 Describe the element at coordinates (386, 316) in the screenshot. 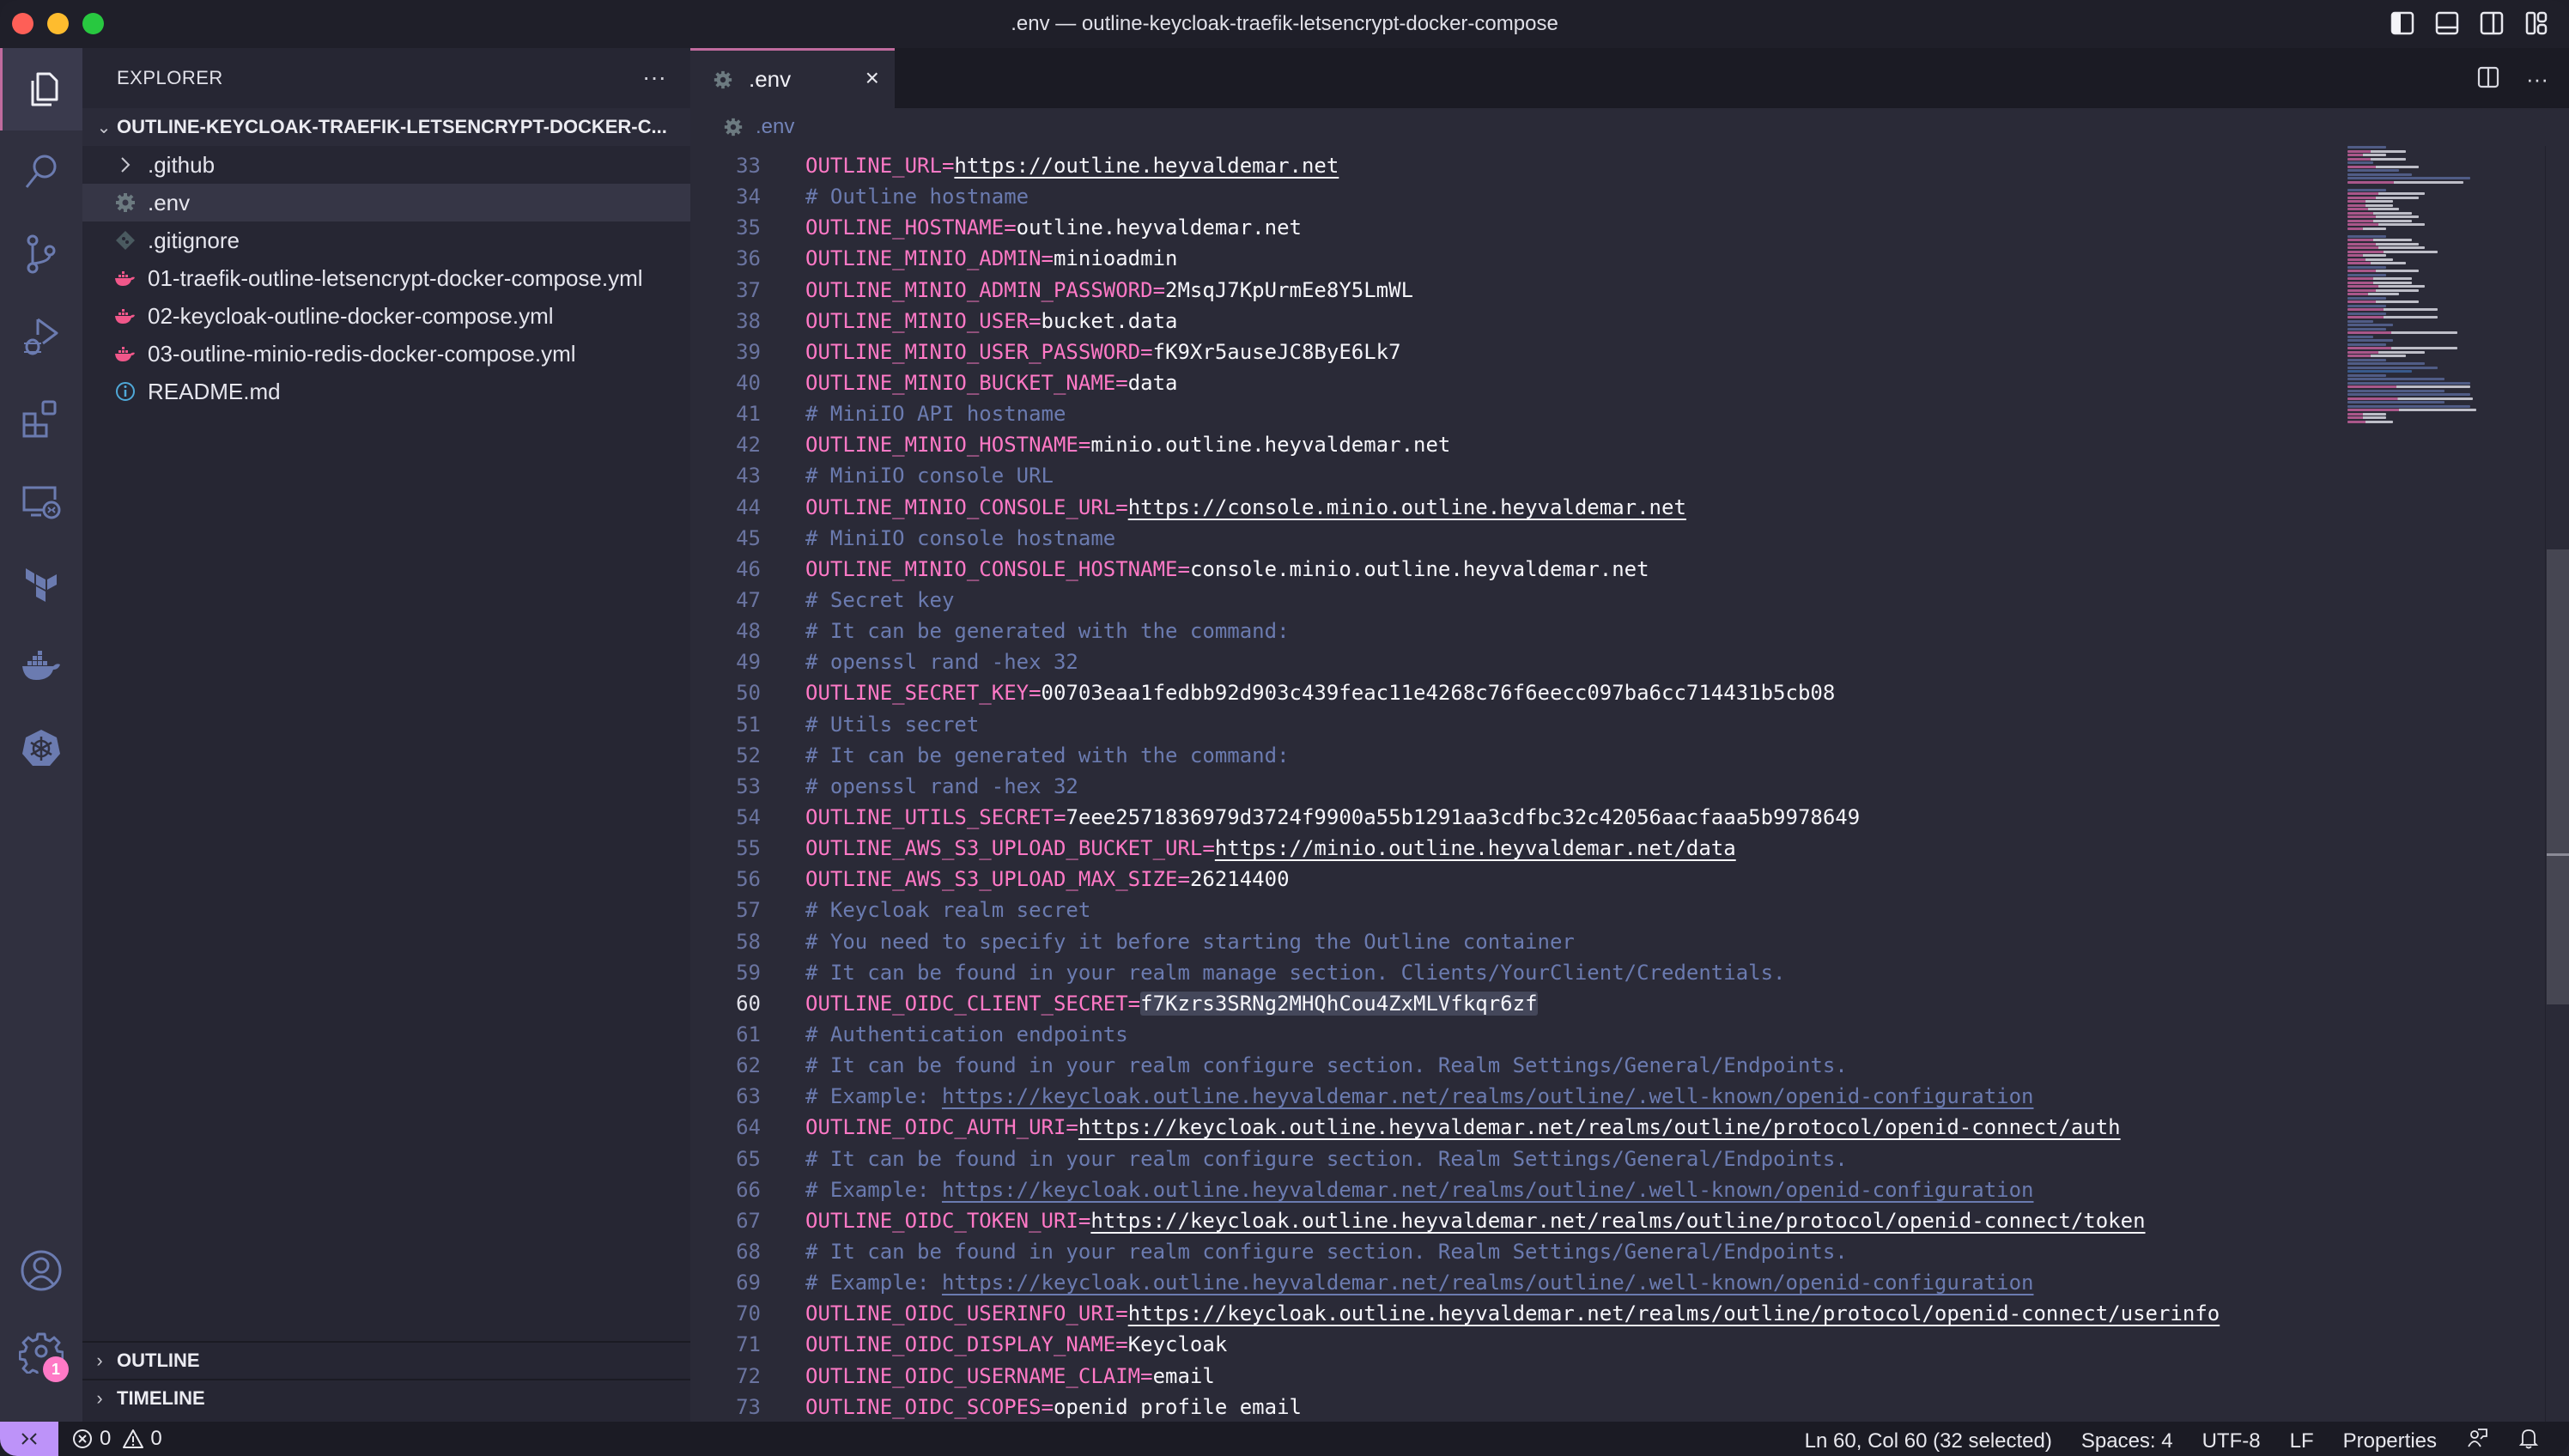

I see `tree-item-compose-file-02: 02-keycloak-outline-docker-compose.yml` at that location.